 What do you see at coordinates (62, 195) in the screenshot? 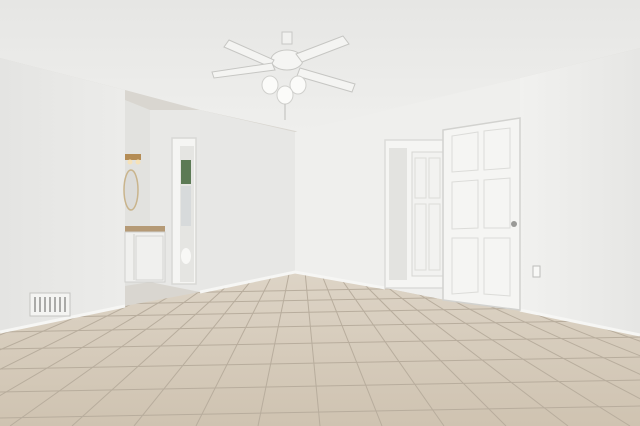
I see `left-wall` at bounding box center [62, 195].